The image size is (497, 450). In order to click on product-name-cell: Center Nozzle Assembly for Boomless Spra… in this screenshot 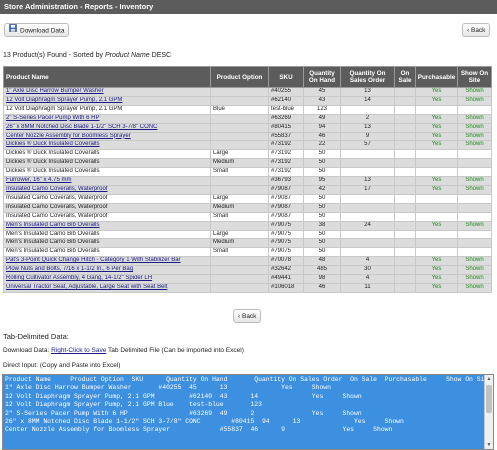, I will do `click(107, 136)`.